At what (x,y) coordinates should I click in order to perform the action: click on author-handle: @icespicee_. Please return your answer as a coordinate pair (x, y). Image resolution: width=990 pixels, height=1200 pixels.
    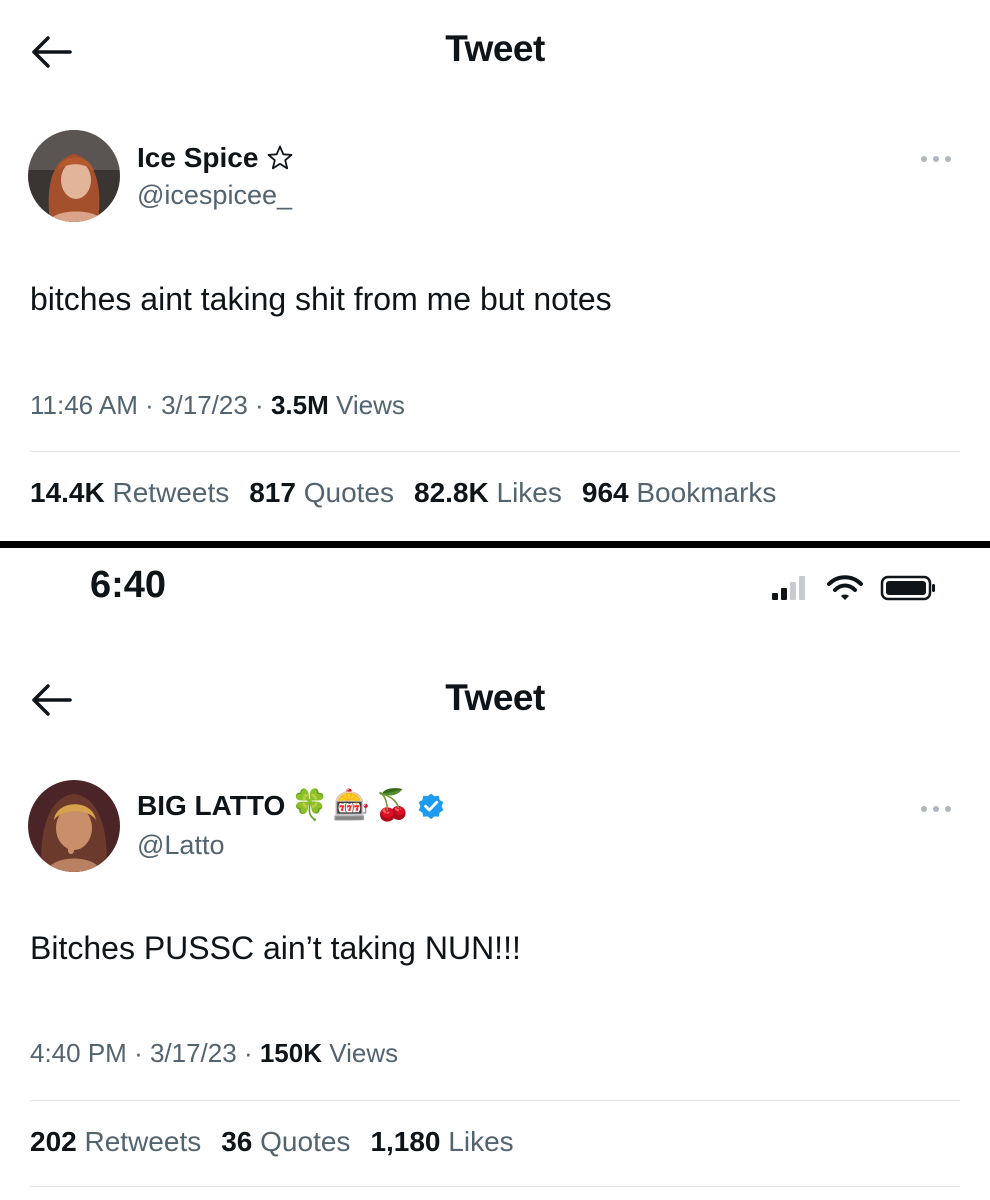
    Looking at the image, I should click on (214, 195).